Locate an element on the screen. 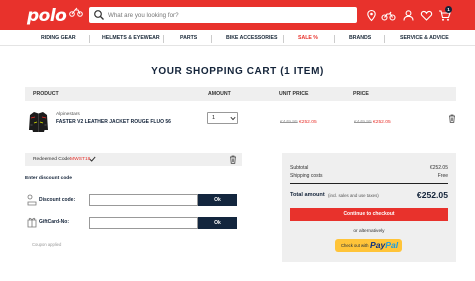 This screenshot has height=281, width=475. logo-motorcycle-icon is located at coordinates (76, 12).